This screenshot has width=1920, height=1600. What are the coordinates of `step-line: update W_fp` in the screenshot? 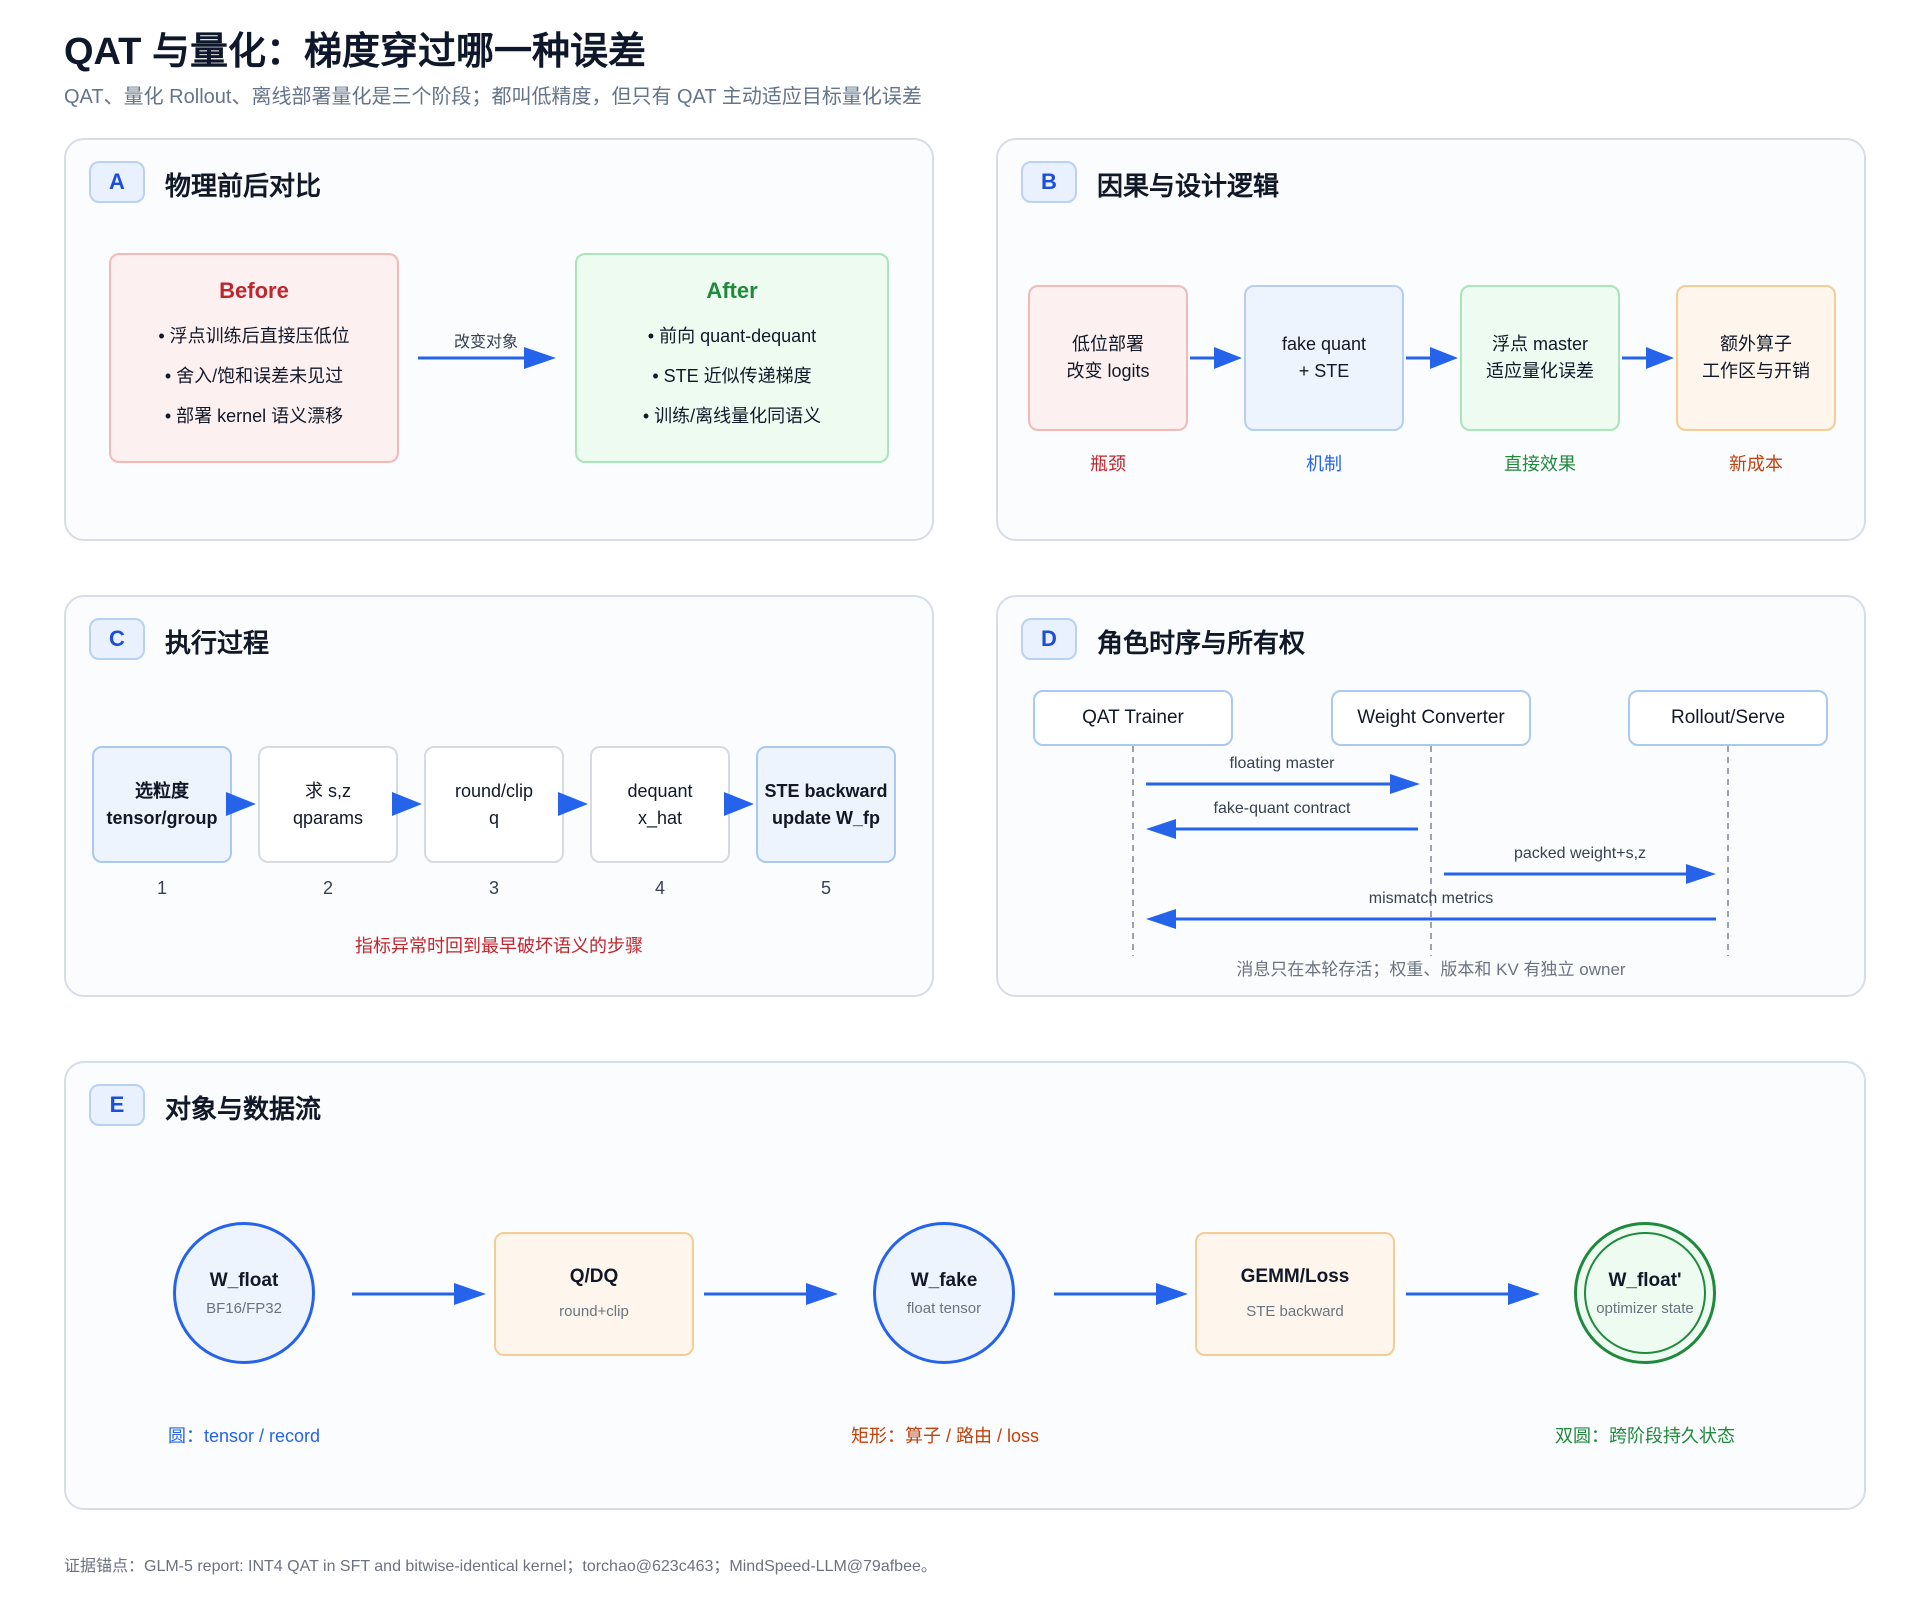 It's located at (826, 817).